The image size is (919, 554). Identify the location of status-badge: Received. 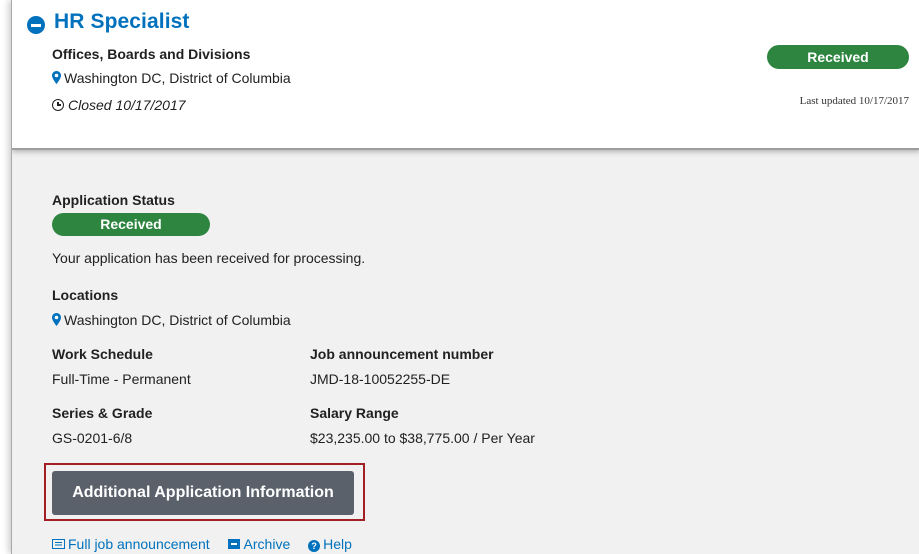
(838, 57).